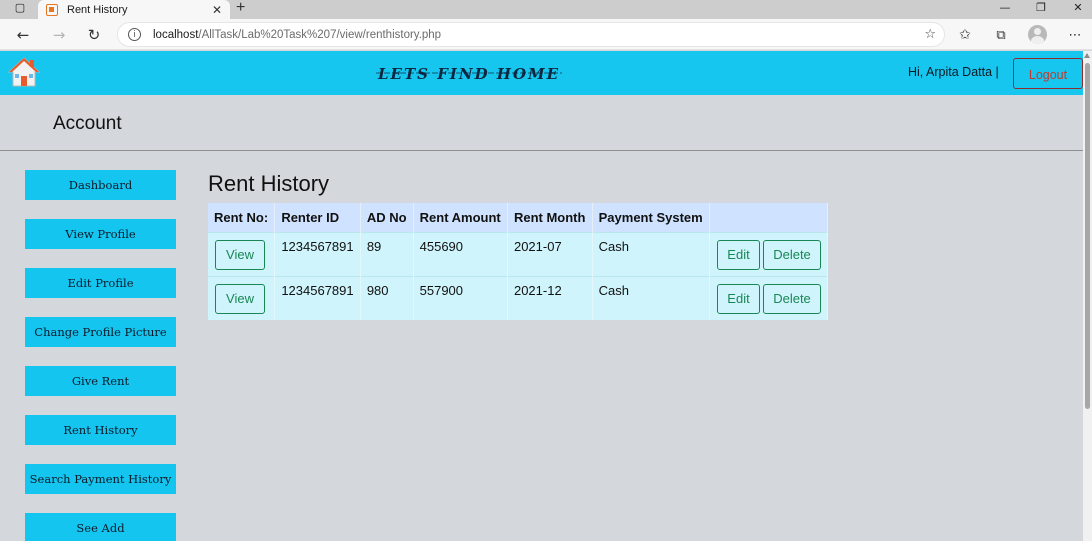 Image resolution: width=1092 pixels, height=541 pixels. What do you see at coordinates (242, 217) in the screenshot?
I see `column-header-rent-no: Rent No:` at bounding box center [242, 217].